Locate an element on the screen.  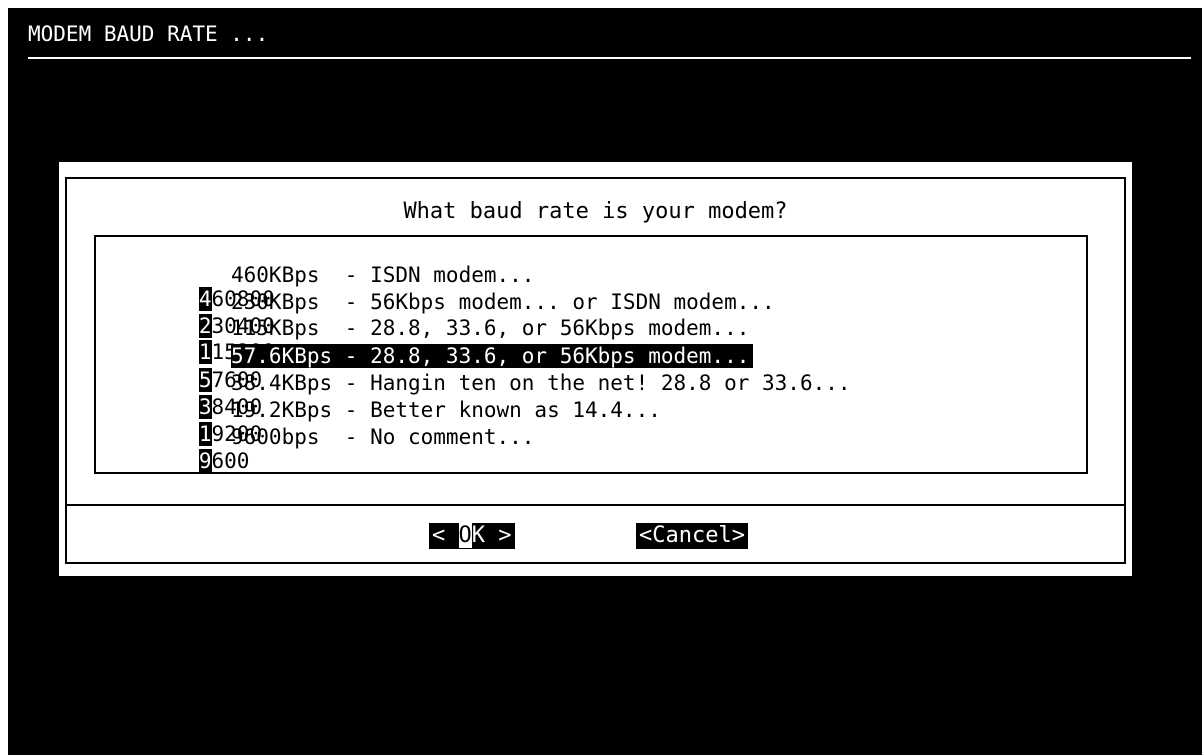
cancel-button-hotkey: C is located at coordinates (659, 535).